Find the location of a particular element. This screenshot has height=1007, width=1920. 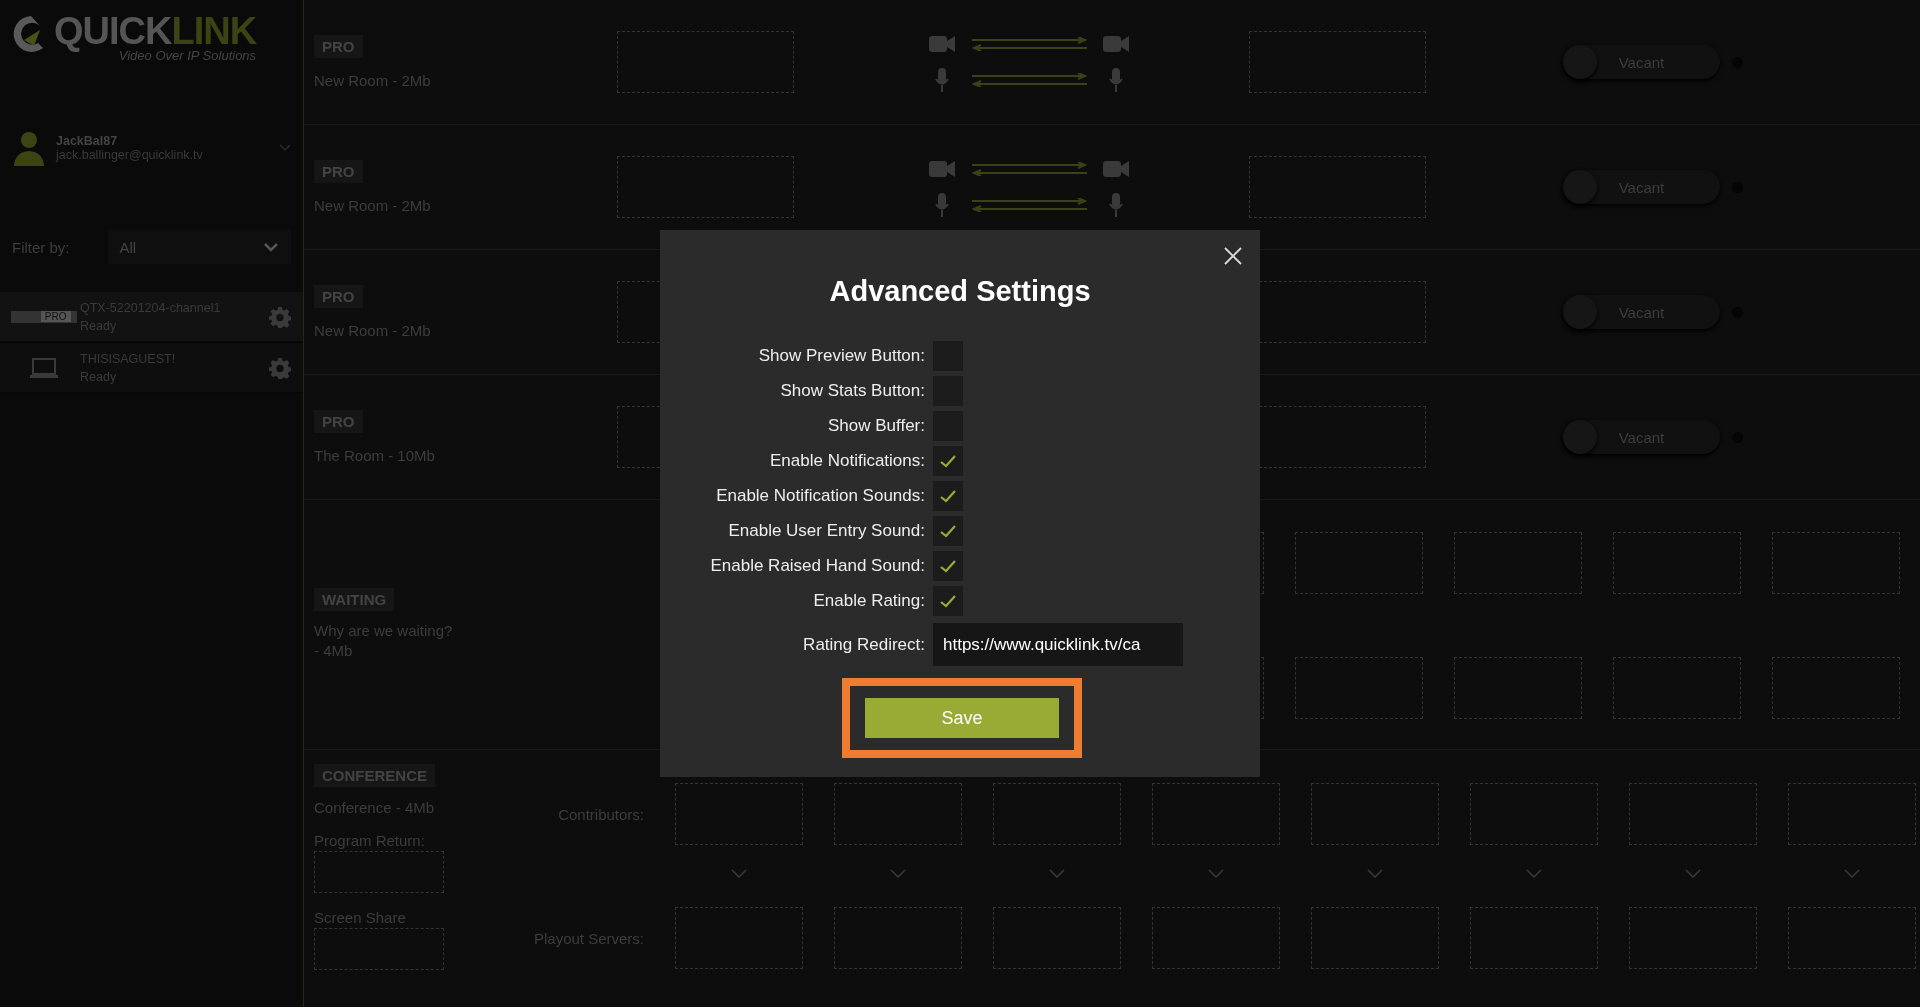

setting-label: Enable User Entry Sound: is located at coordinates (826, 531).